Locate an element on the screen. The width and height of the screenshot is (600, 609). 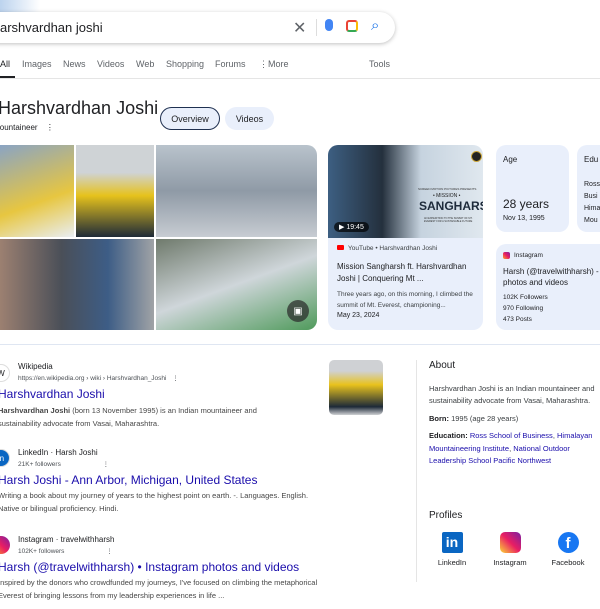
search-icon: ⌕ is located at coordinates (375, 25).